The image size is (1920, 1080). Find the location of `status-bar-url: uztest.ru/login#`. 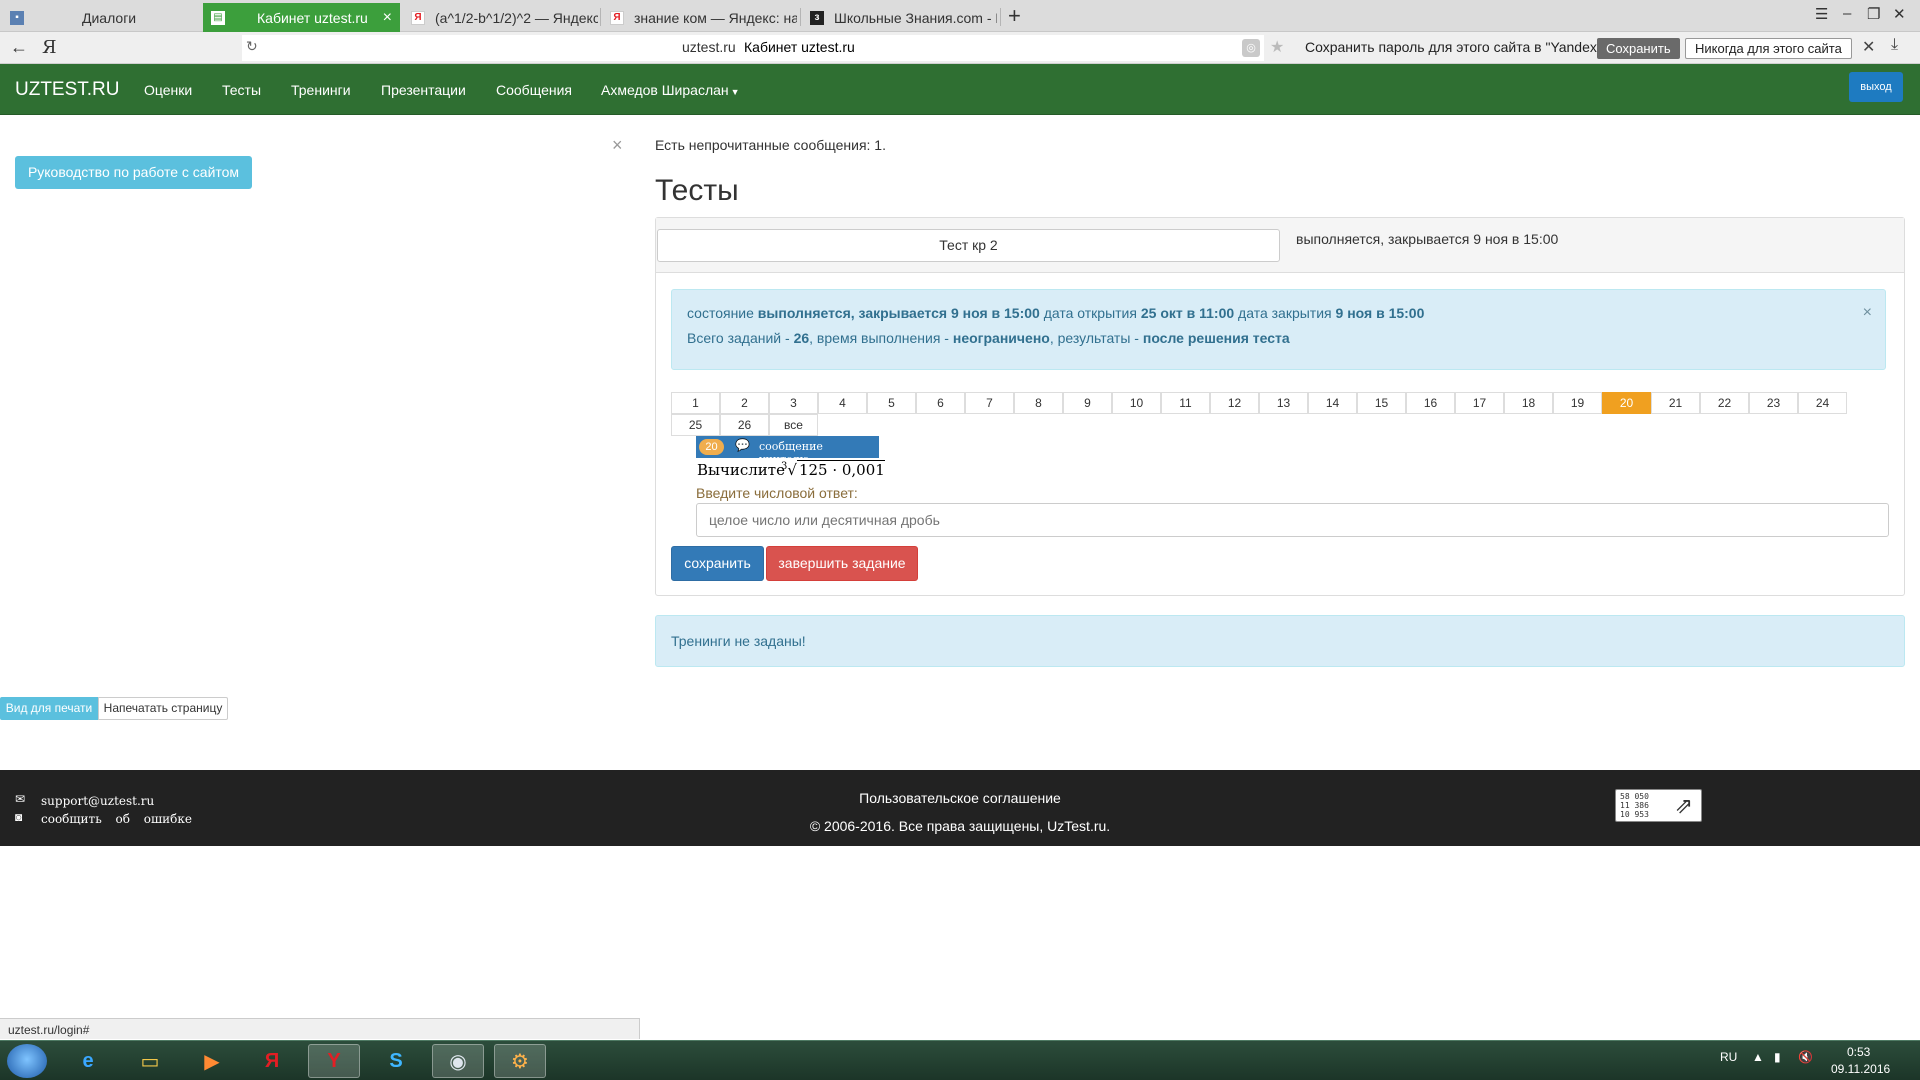

status-bar-url: uztest.ru/login# is located at coordinates (320, 1028).